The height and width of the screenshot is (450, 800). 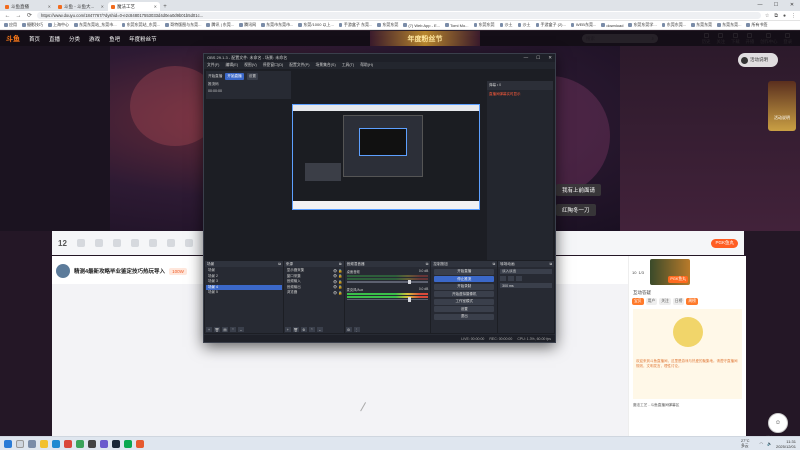 What do you see at coordinates (612, 25) in the screenshot?
I see `bookmark-item: download` at bounding box center [612, 25].